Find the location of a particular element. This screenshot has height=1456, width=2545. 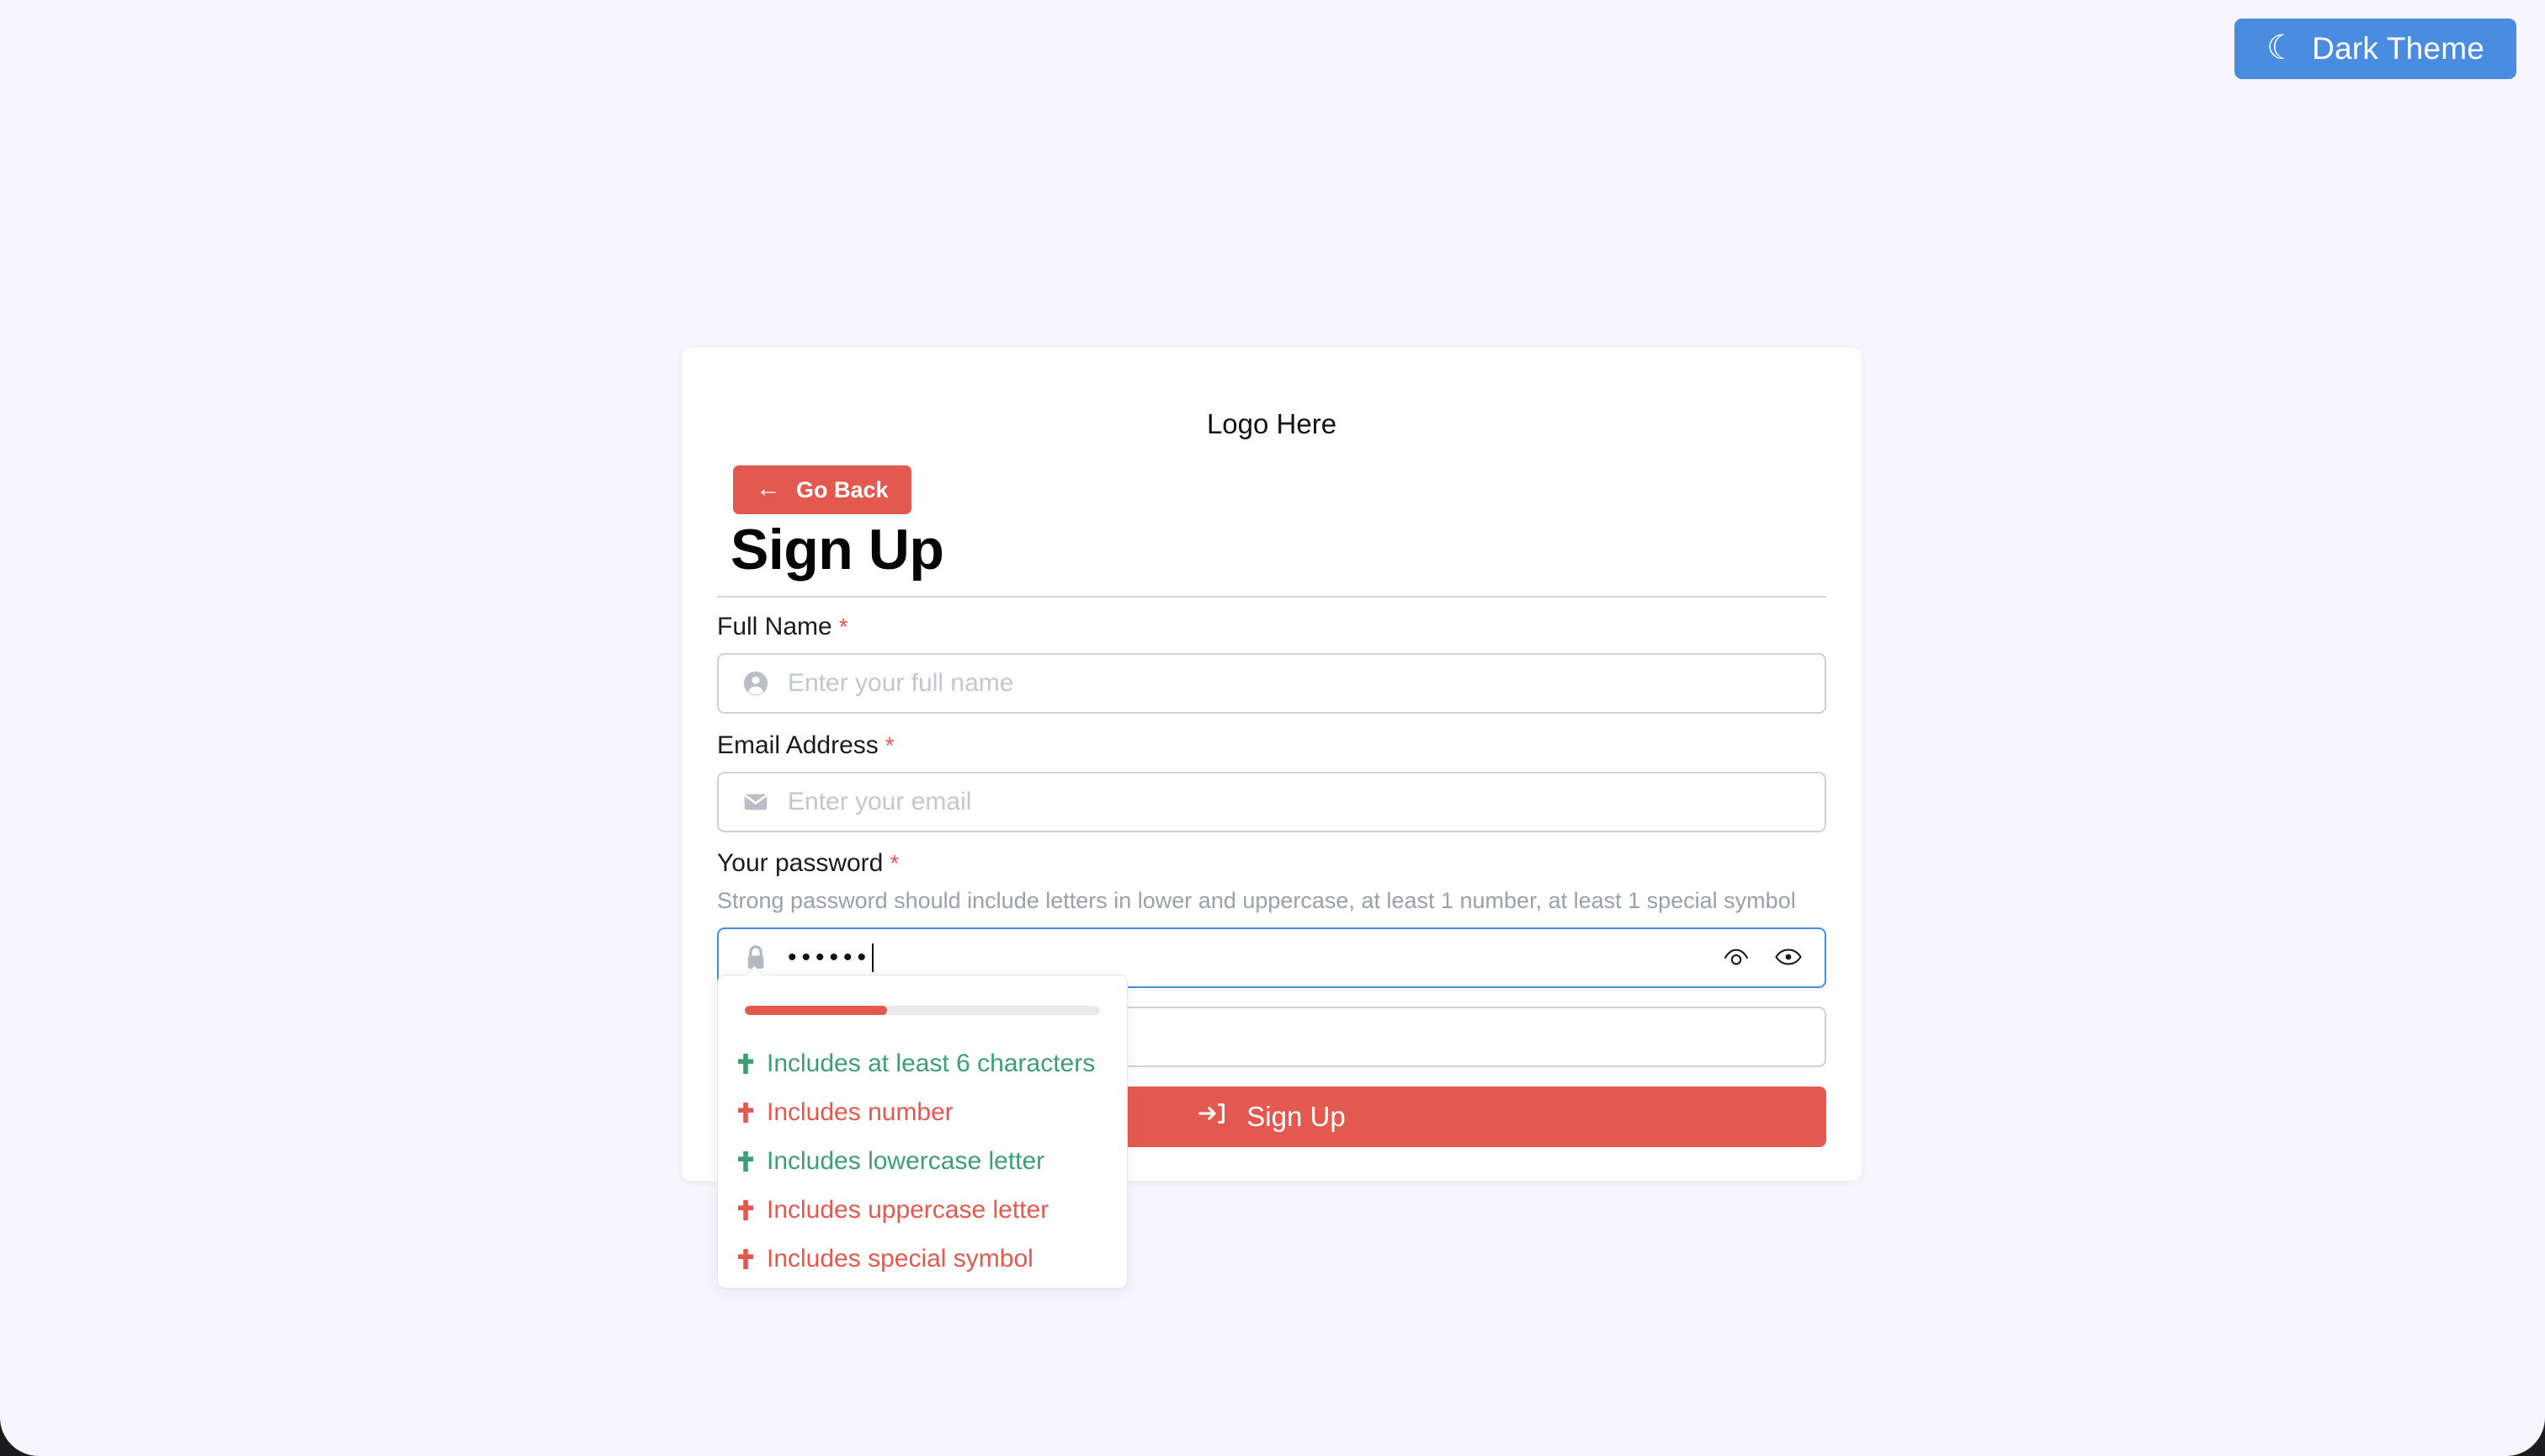

email-input: Enter your email is located at coordinates (1306, 802).